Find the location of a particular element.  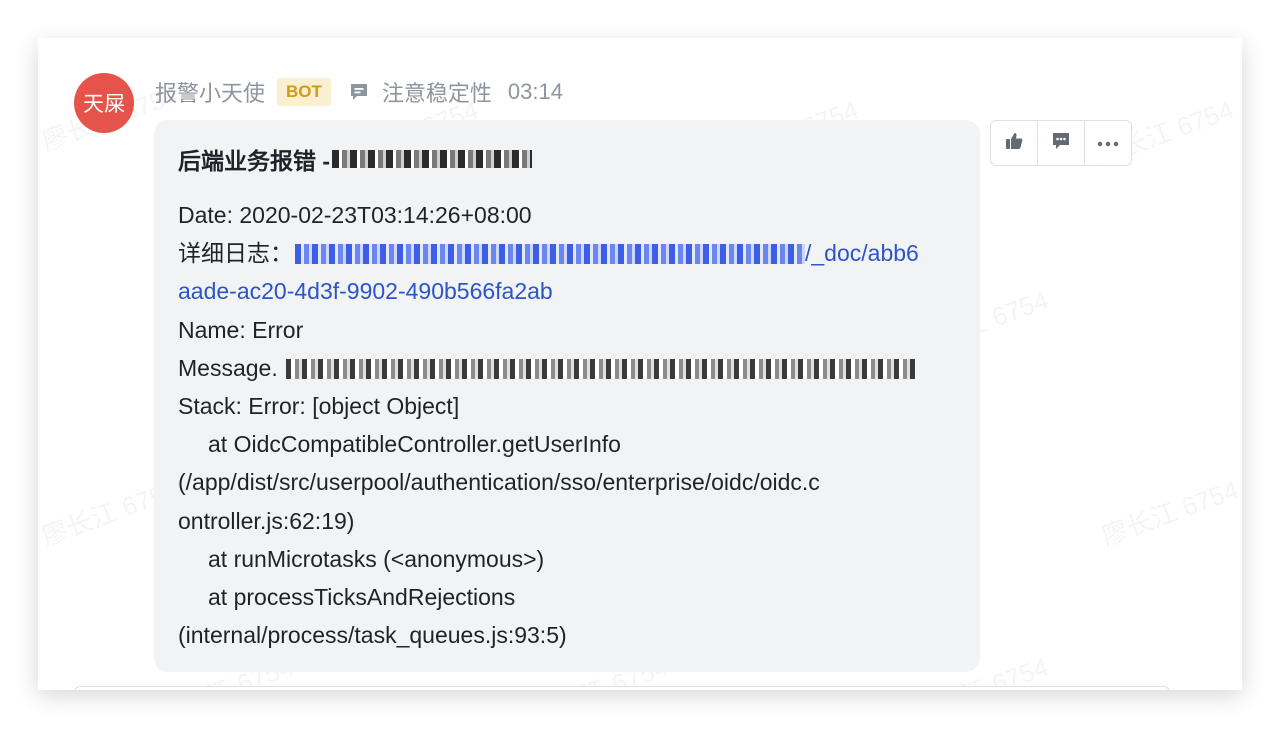

more-button is located at coordinates (1107, 143).